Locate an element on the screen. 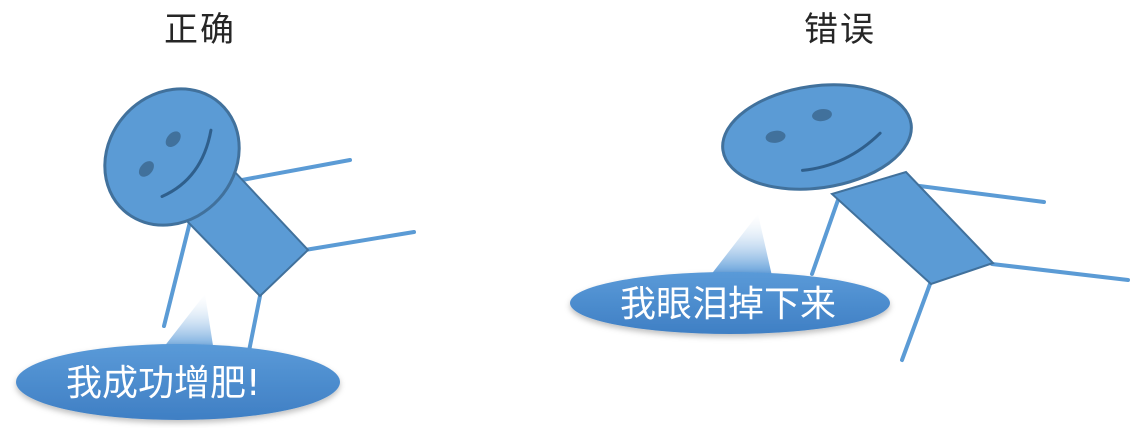 This screenshot has width=1147, height=428. left-bubble-text: 我成功增肥! is located at coordinates (163, 383).